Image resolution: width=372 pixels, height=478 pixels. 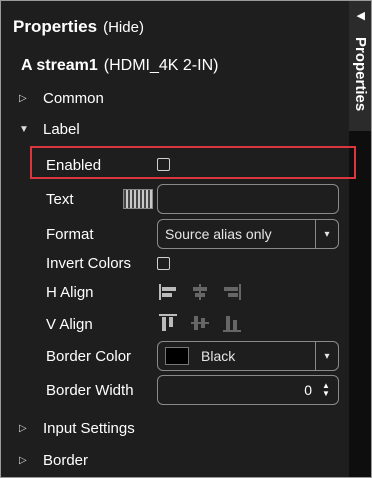 I want to click on color-swatch, so click(x=177, y=356).